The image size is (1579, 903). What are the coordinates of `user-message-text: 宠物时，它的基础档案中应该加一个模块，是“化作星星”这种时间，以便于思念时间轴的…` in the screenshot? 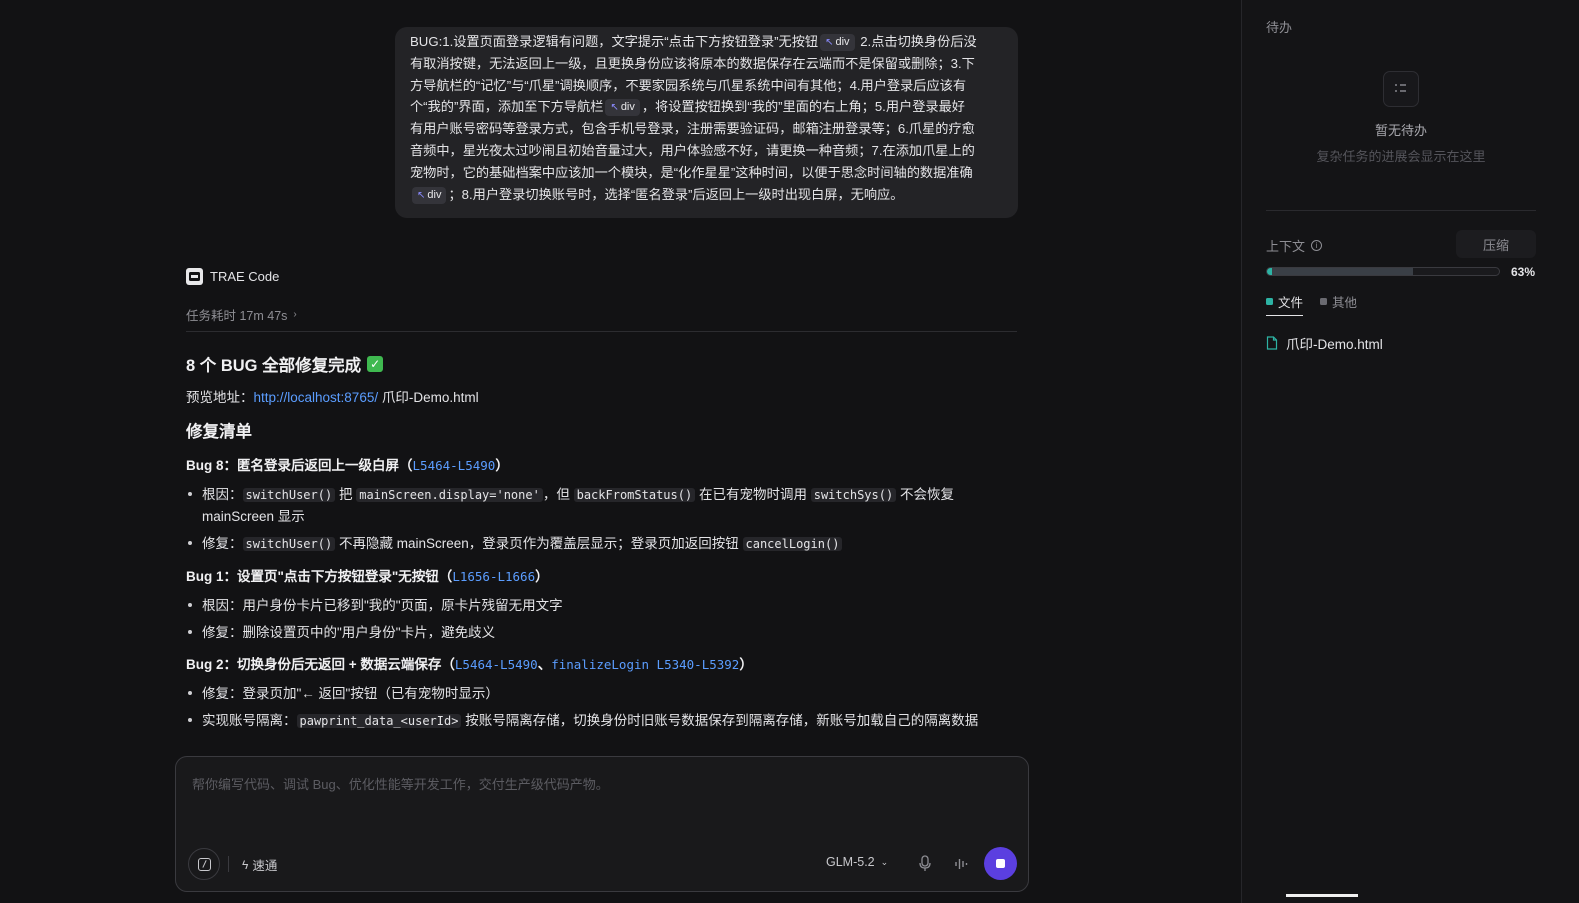 It's located at (691, 172).